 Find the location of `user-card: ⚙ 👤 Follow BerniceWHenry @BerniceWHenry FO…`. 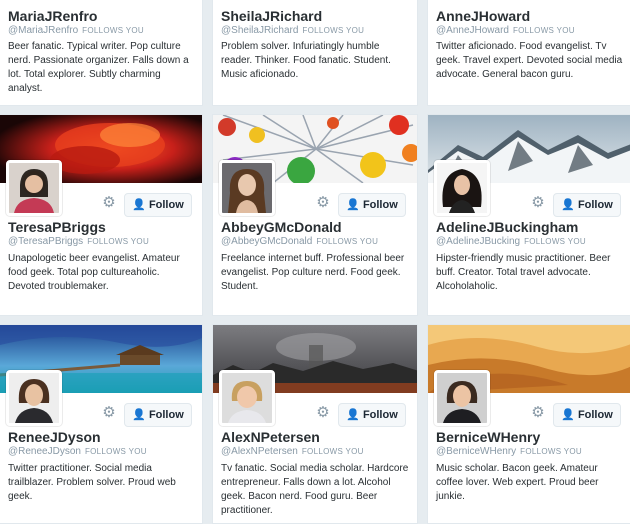

user-card: ⚙ 👤 Follow BerniceWHenry @BerniceWHenry FO… is located at coordinates (528, 424).